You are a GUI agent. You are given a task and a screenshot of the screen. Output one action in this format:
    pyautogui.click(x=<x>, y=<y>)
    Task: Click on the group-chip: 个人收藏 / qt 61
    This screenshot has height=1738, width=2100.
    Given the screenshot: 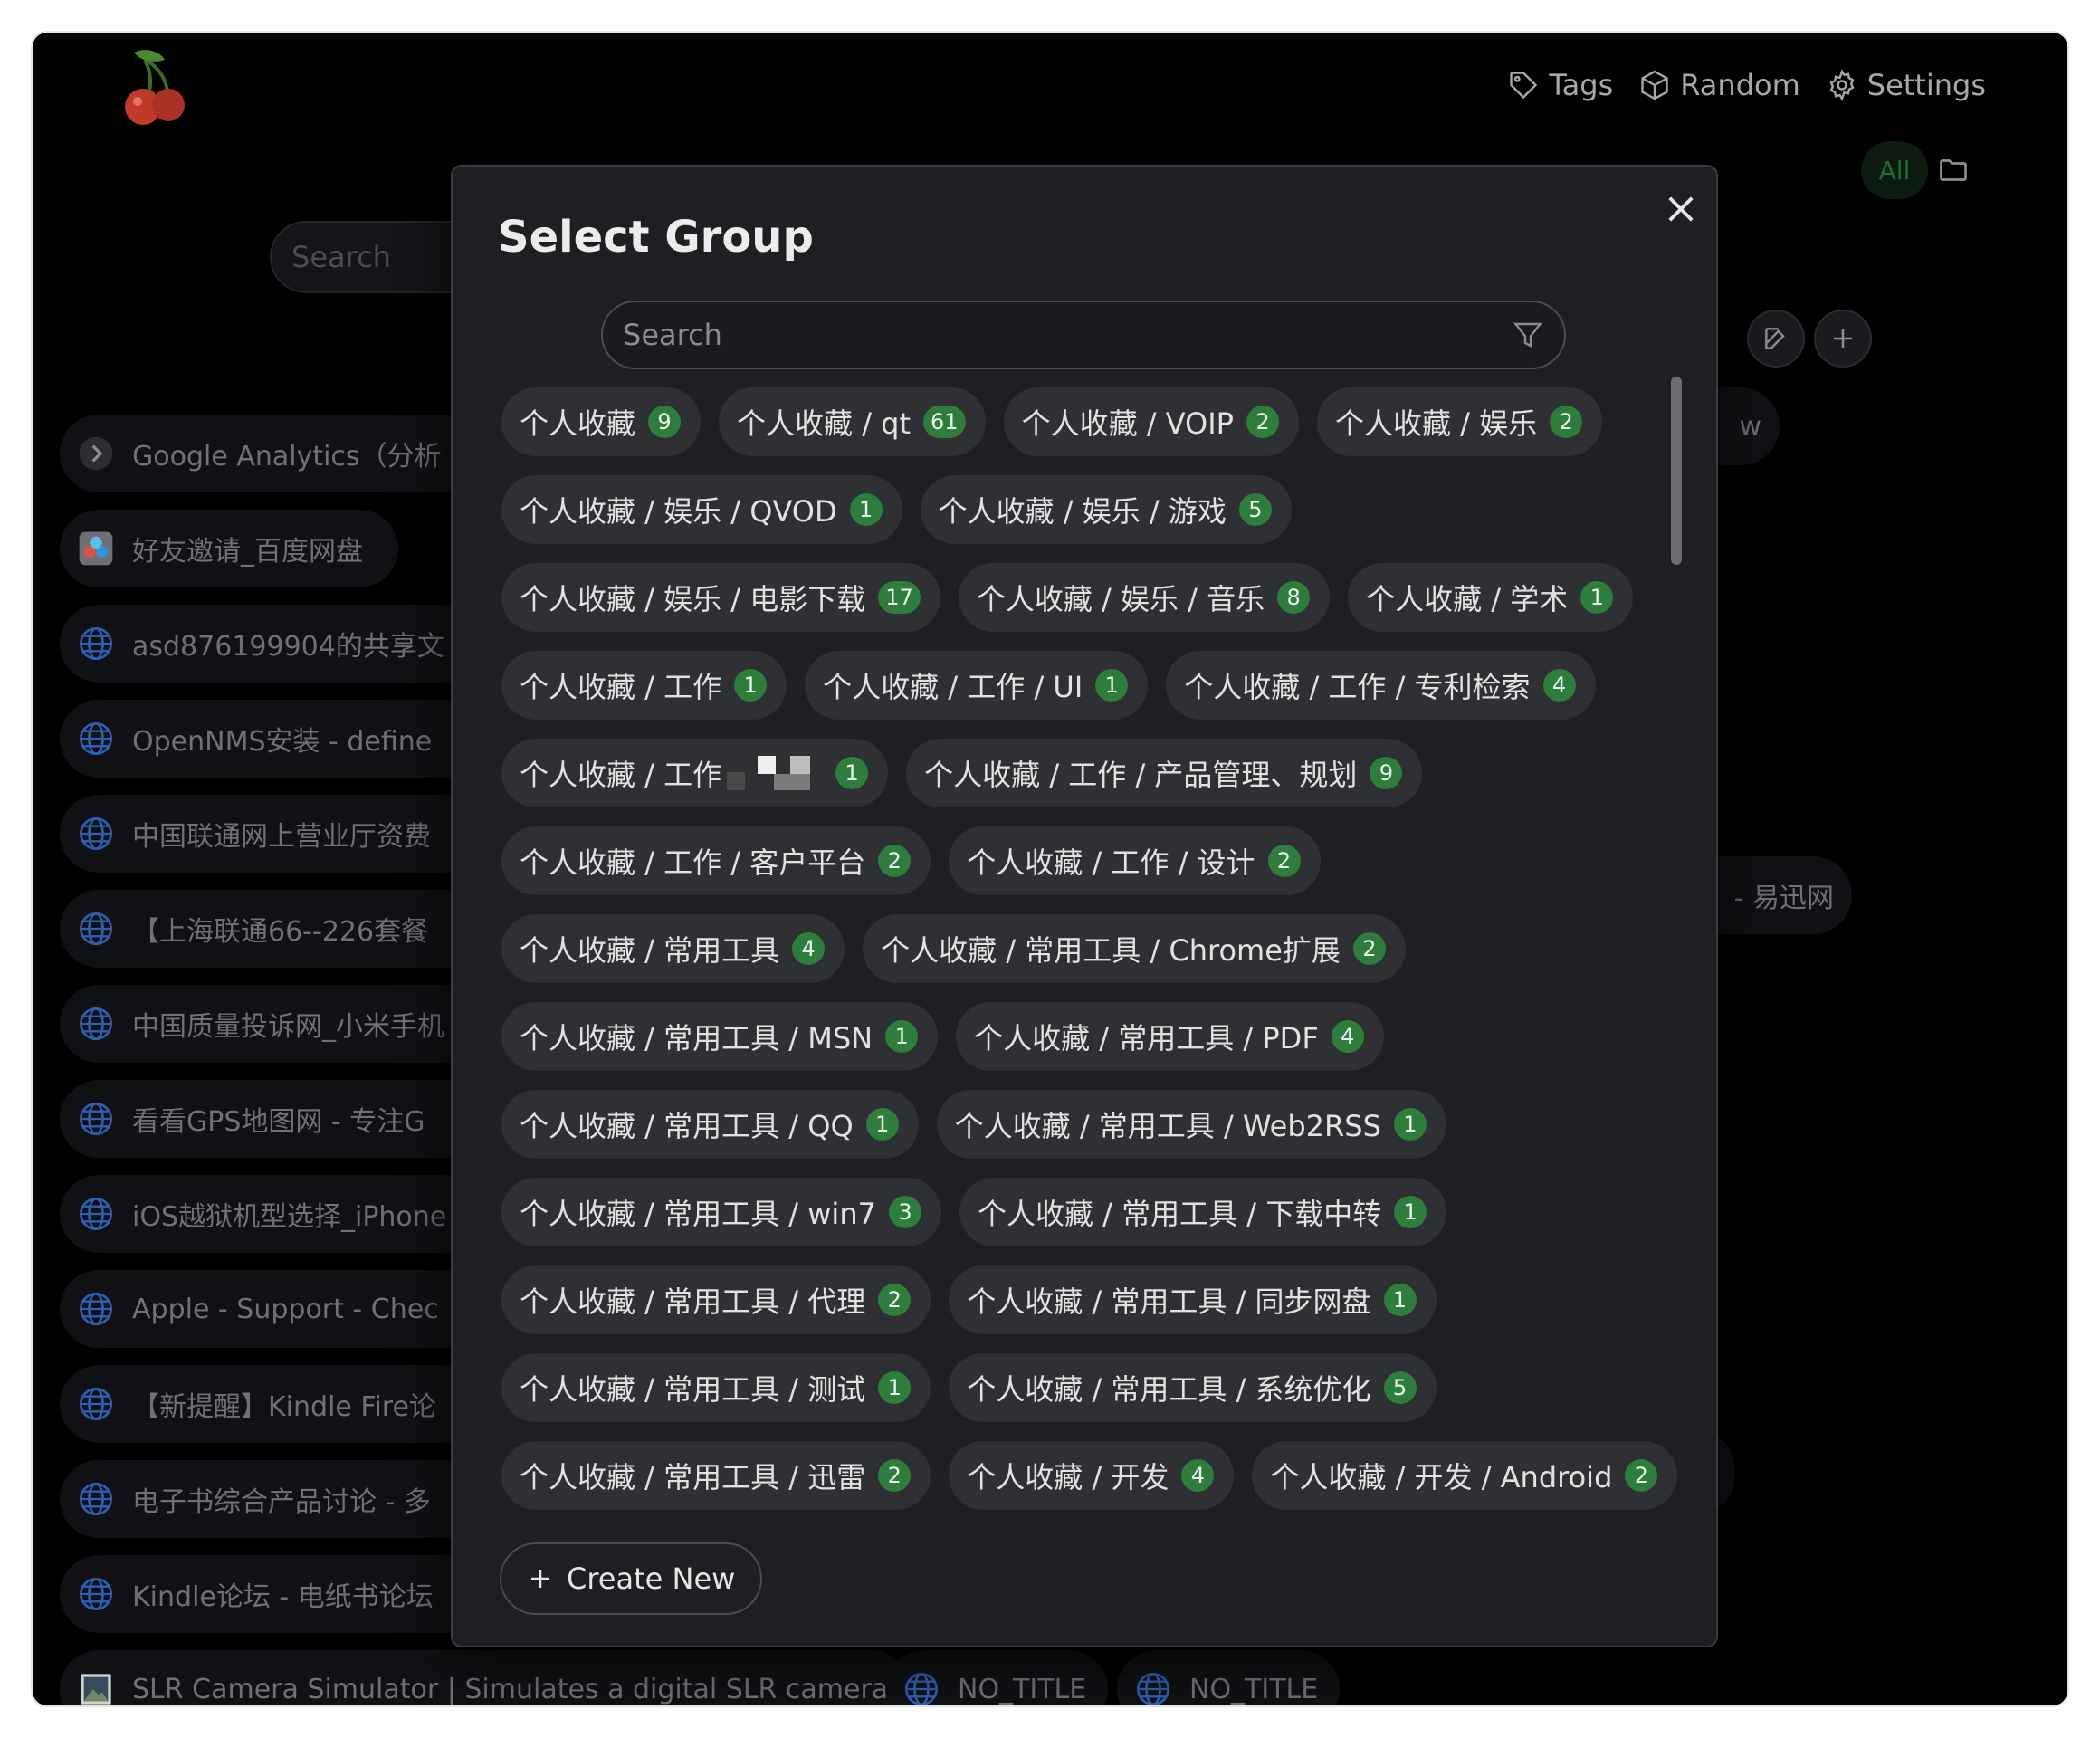 What is the action you would take?
    pyautogui.click(x=852, y=421)
    